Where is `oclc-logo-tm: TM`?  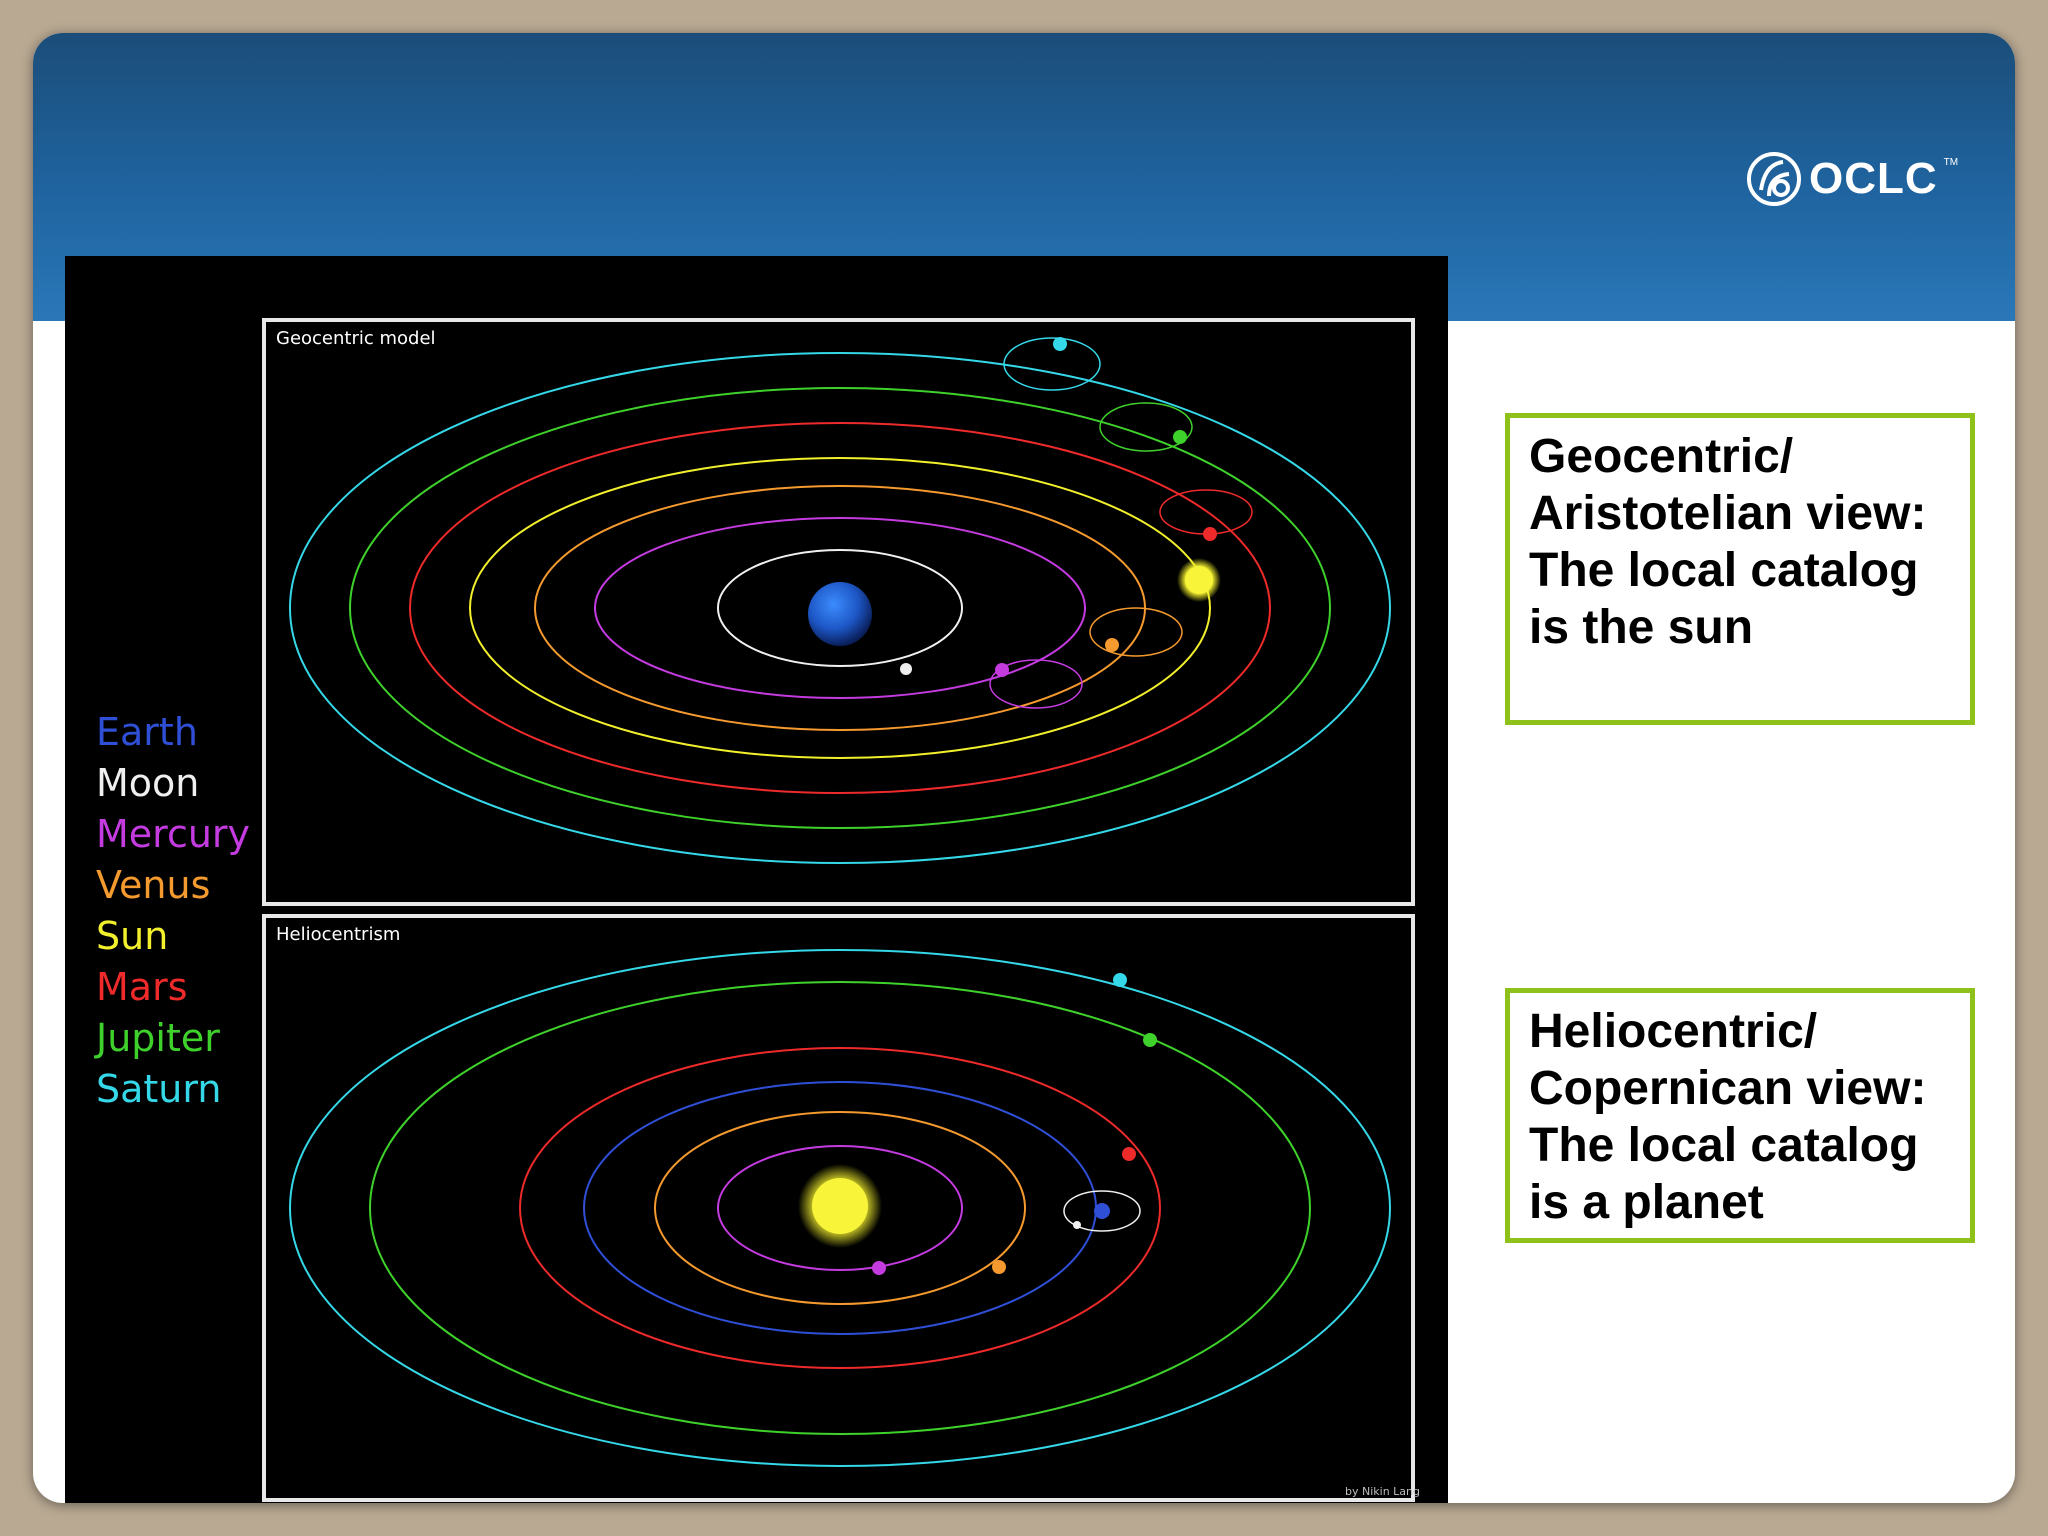 oclc-logo-tm: TM is located at coordinates (1951, 162).